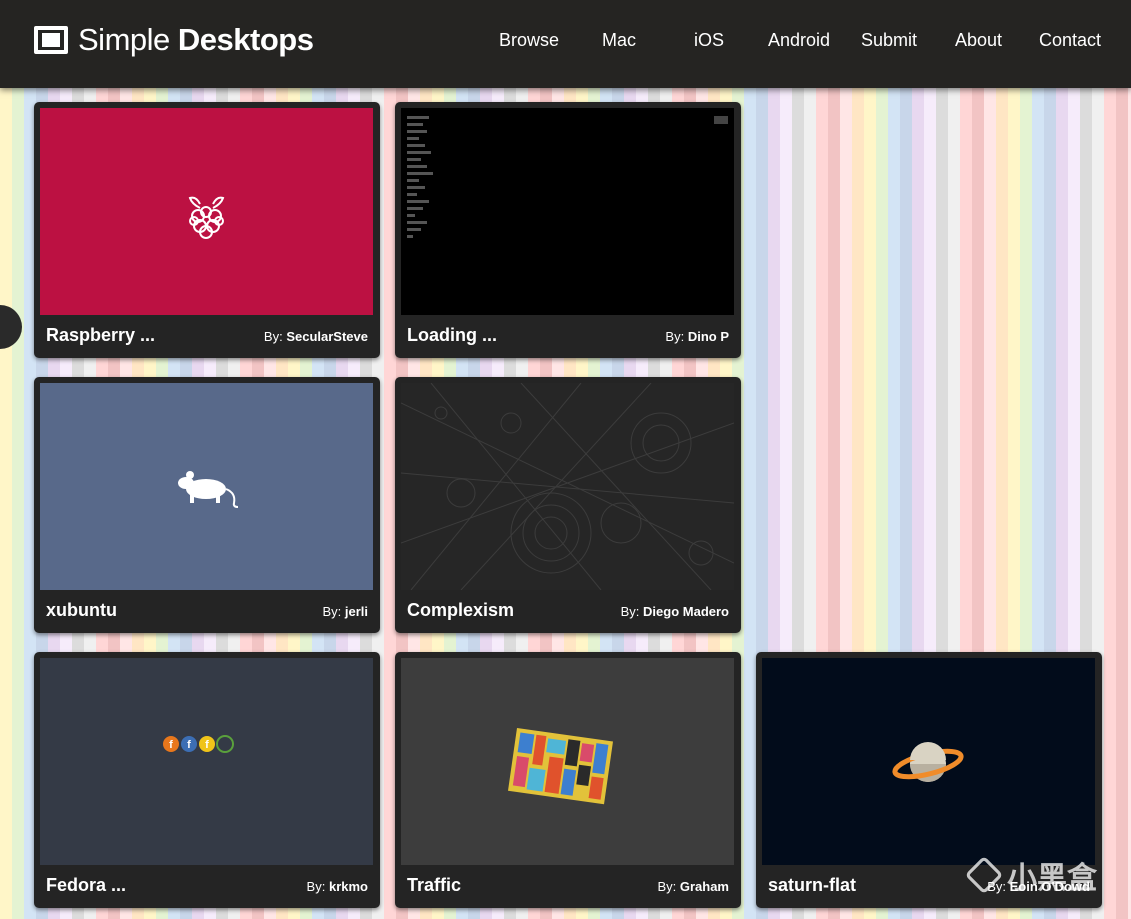  I want to click on nav-contact: Contact, so click(1070, 40).